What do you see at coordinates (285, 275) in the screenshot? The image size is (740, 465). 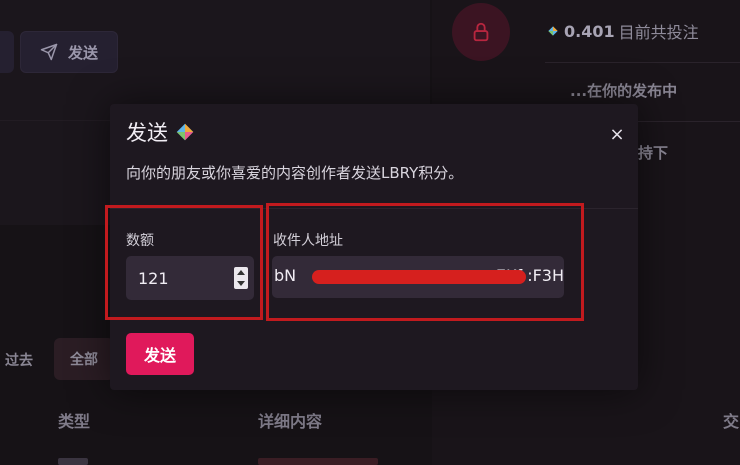 I see `recipient-address-start: bN` at bounding box center [285, 275].